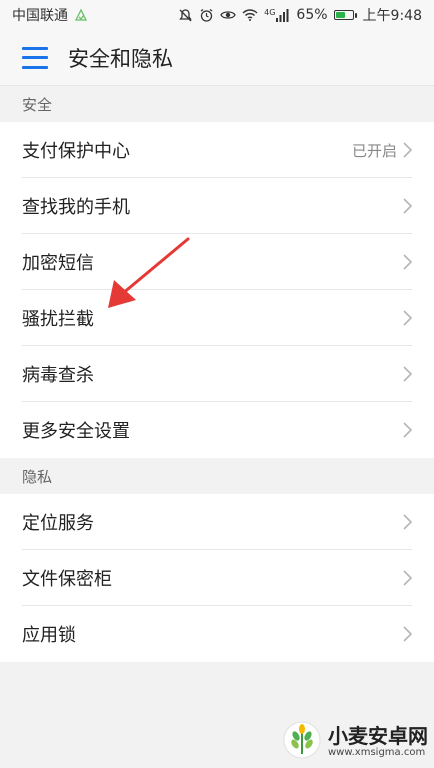  What do you see at coordinates (76, 431) in the screenshot?
I see `item-label: 更多安全设置` at bounding box center [76, 431].